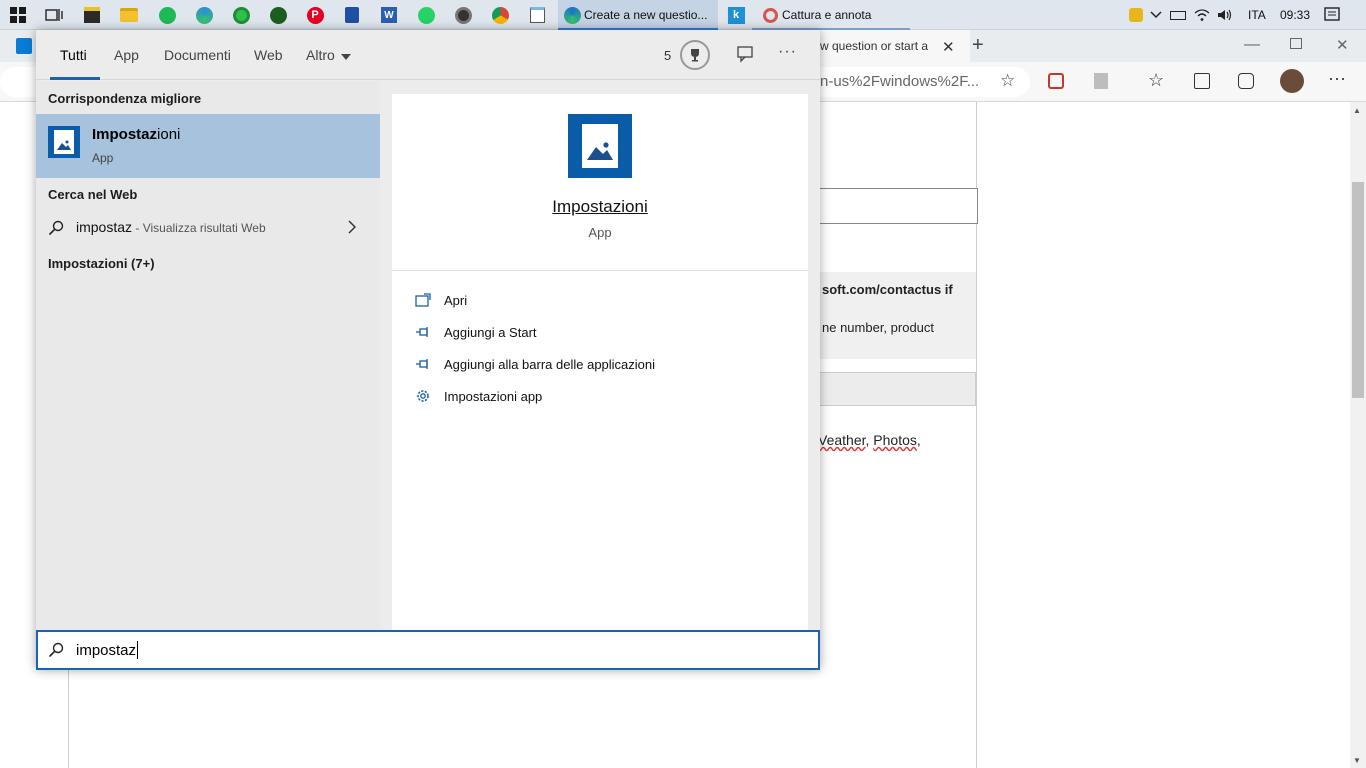 The image size is (1366, 768). What do you see at coordinates (428, 650) in the screenshot?
I see `search-box: impostaz` at bounding box center [428, 650].